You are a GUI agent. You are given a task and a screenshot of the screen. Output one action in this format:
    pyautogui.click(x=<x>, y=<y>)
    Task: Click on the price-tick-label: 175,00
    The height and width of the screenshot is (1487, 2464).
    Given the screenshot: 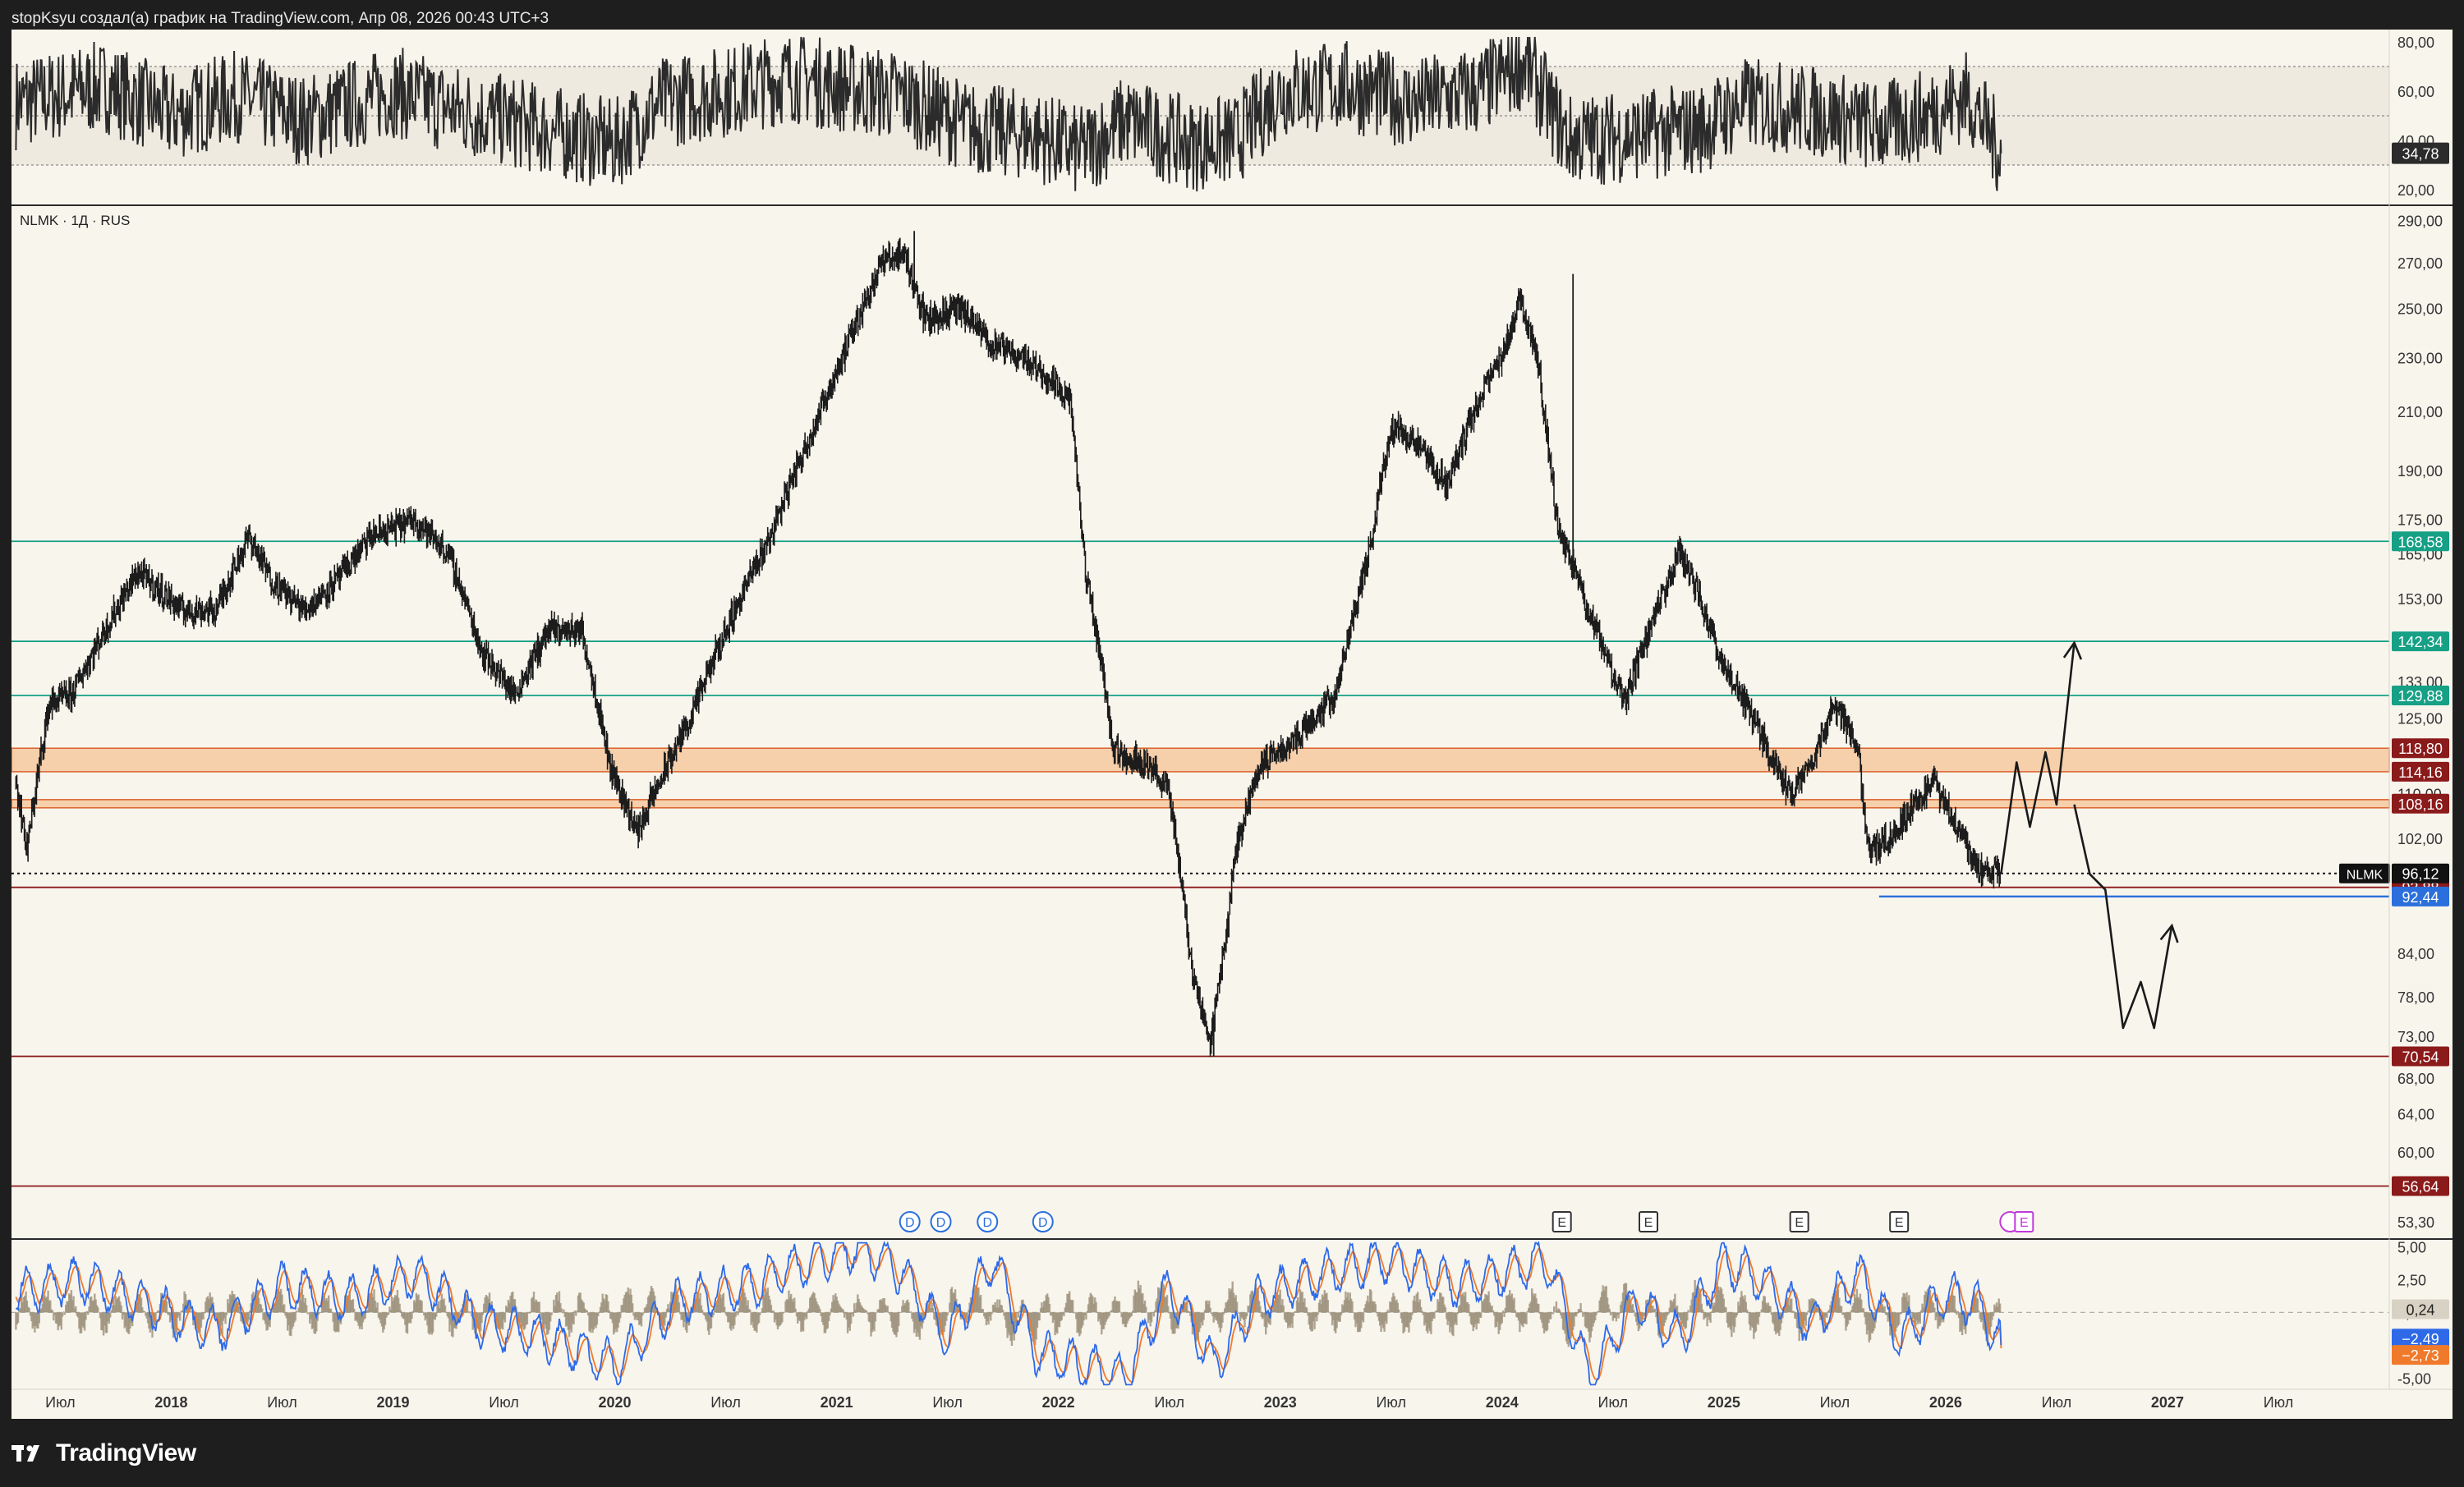 What is the action you would take?
    pyautogui.click(x=2420, y=520)
    